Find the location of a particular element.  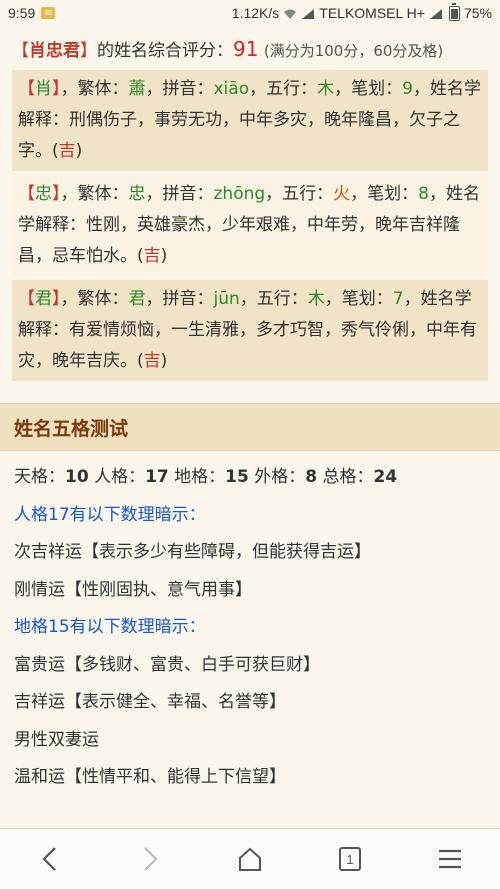

meaning: 刑偶伤子，事劳无功，中年多灾，晚年隆昌，欠子之字。( is located at coordinates (239, 135).